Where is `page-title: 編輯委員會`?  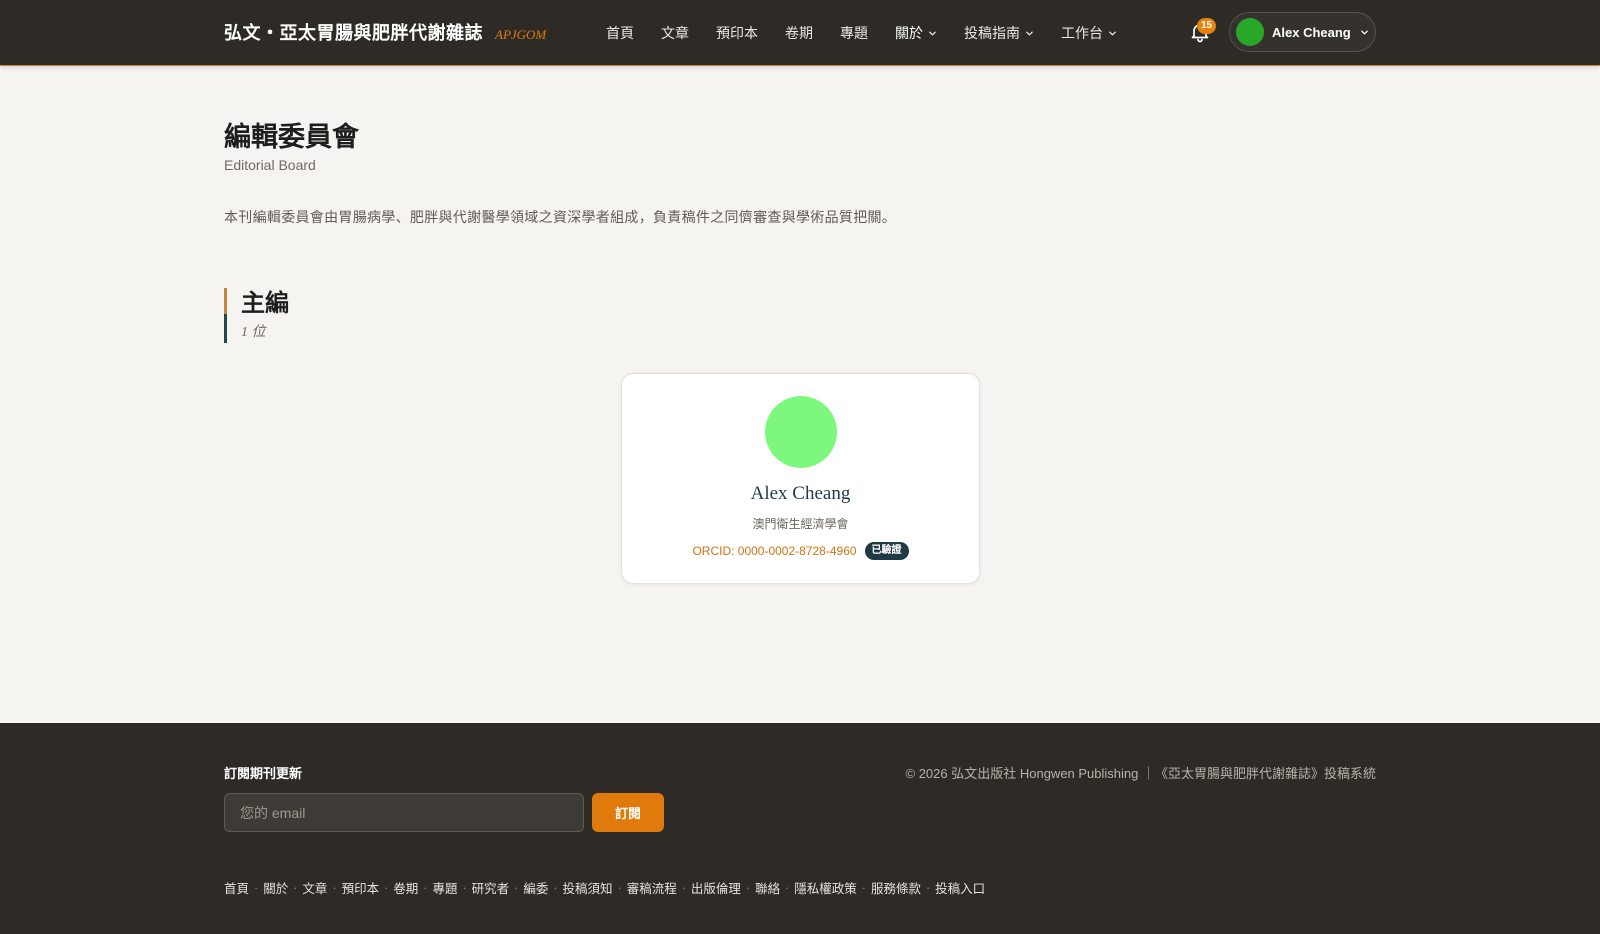 page-title: 編輯委員會 is located at coordinates (291, 137).